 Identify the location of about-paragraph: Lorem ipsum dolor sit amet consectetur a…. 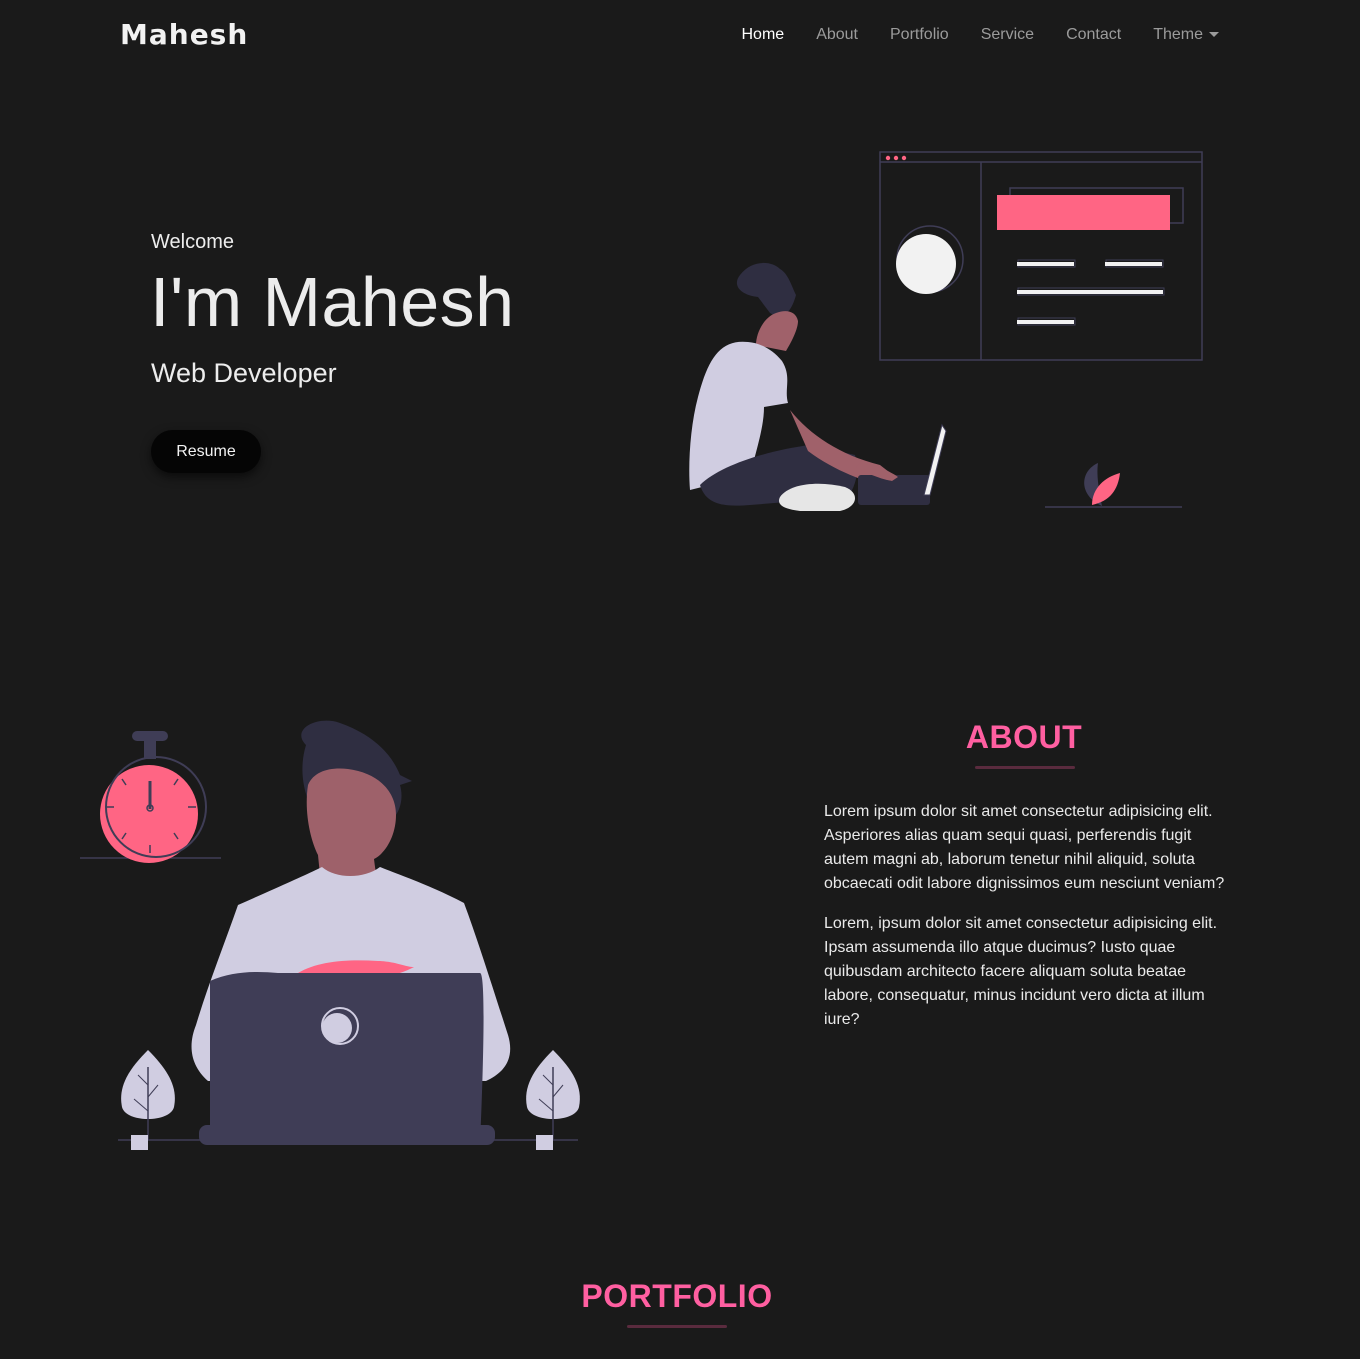
(1024, 847).